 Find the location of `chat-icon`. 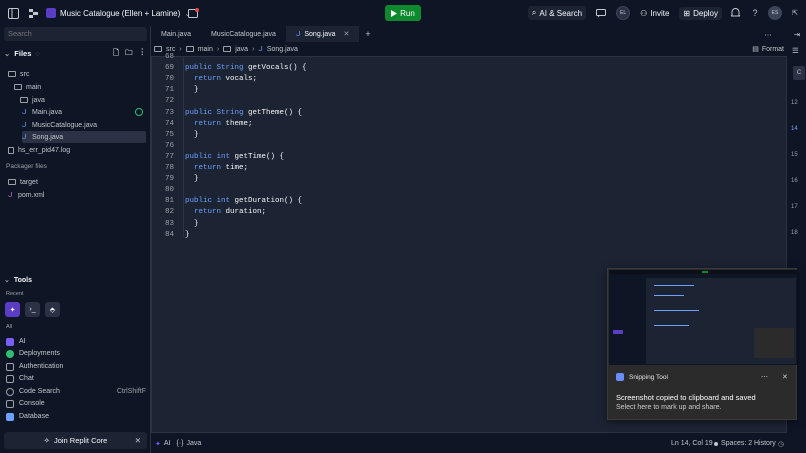

chat-icon is located at coordinates (601, 12).